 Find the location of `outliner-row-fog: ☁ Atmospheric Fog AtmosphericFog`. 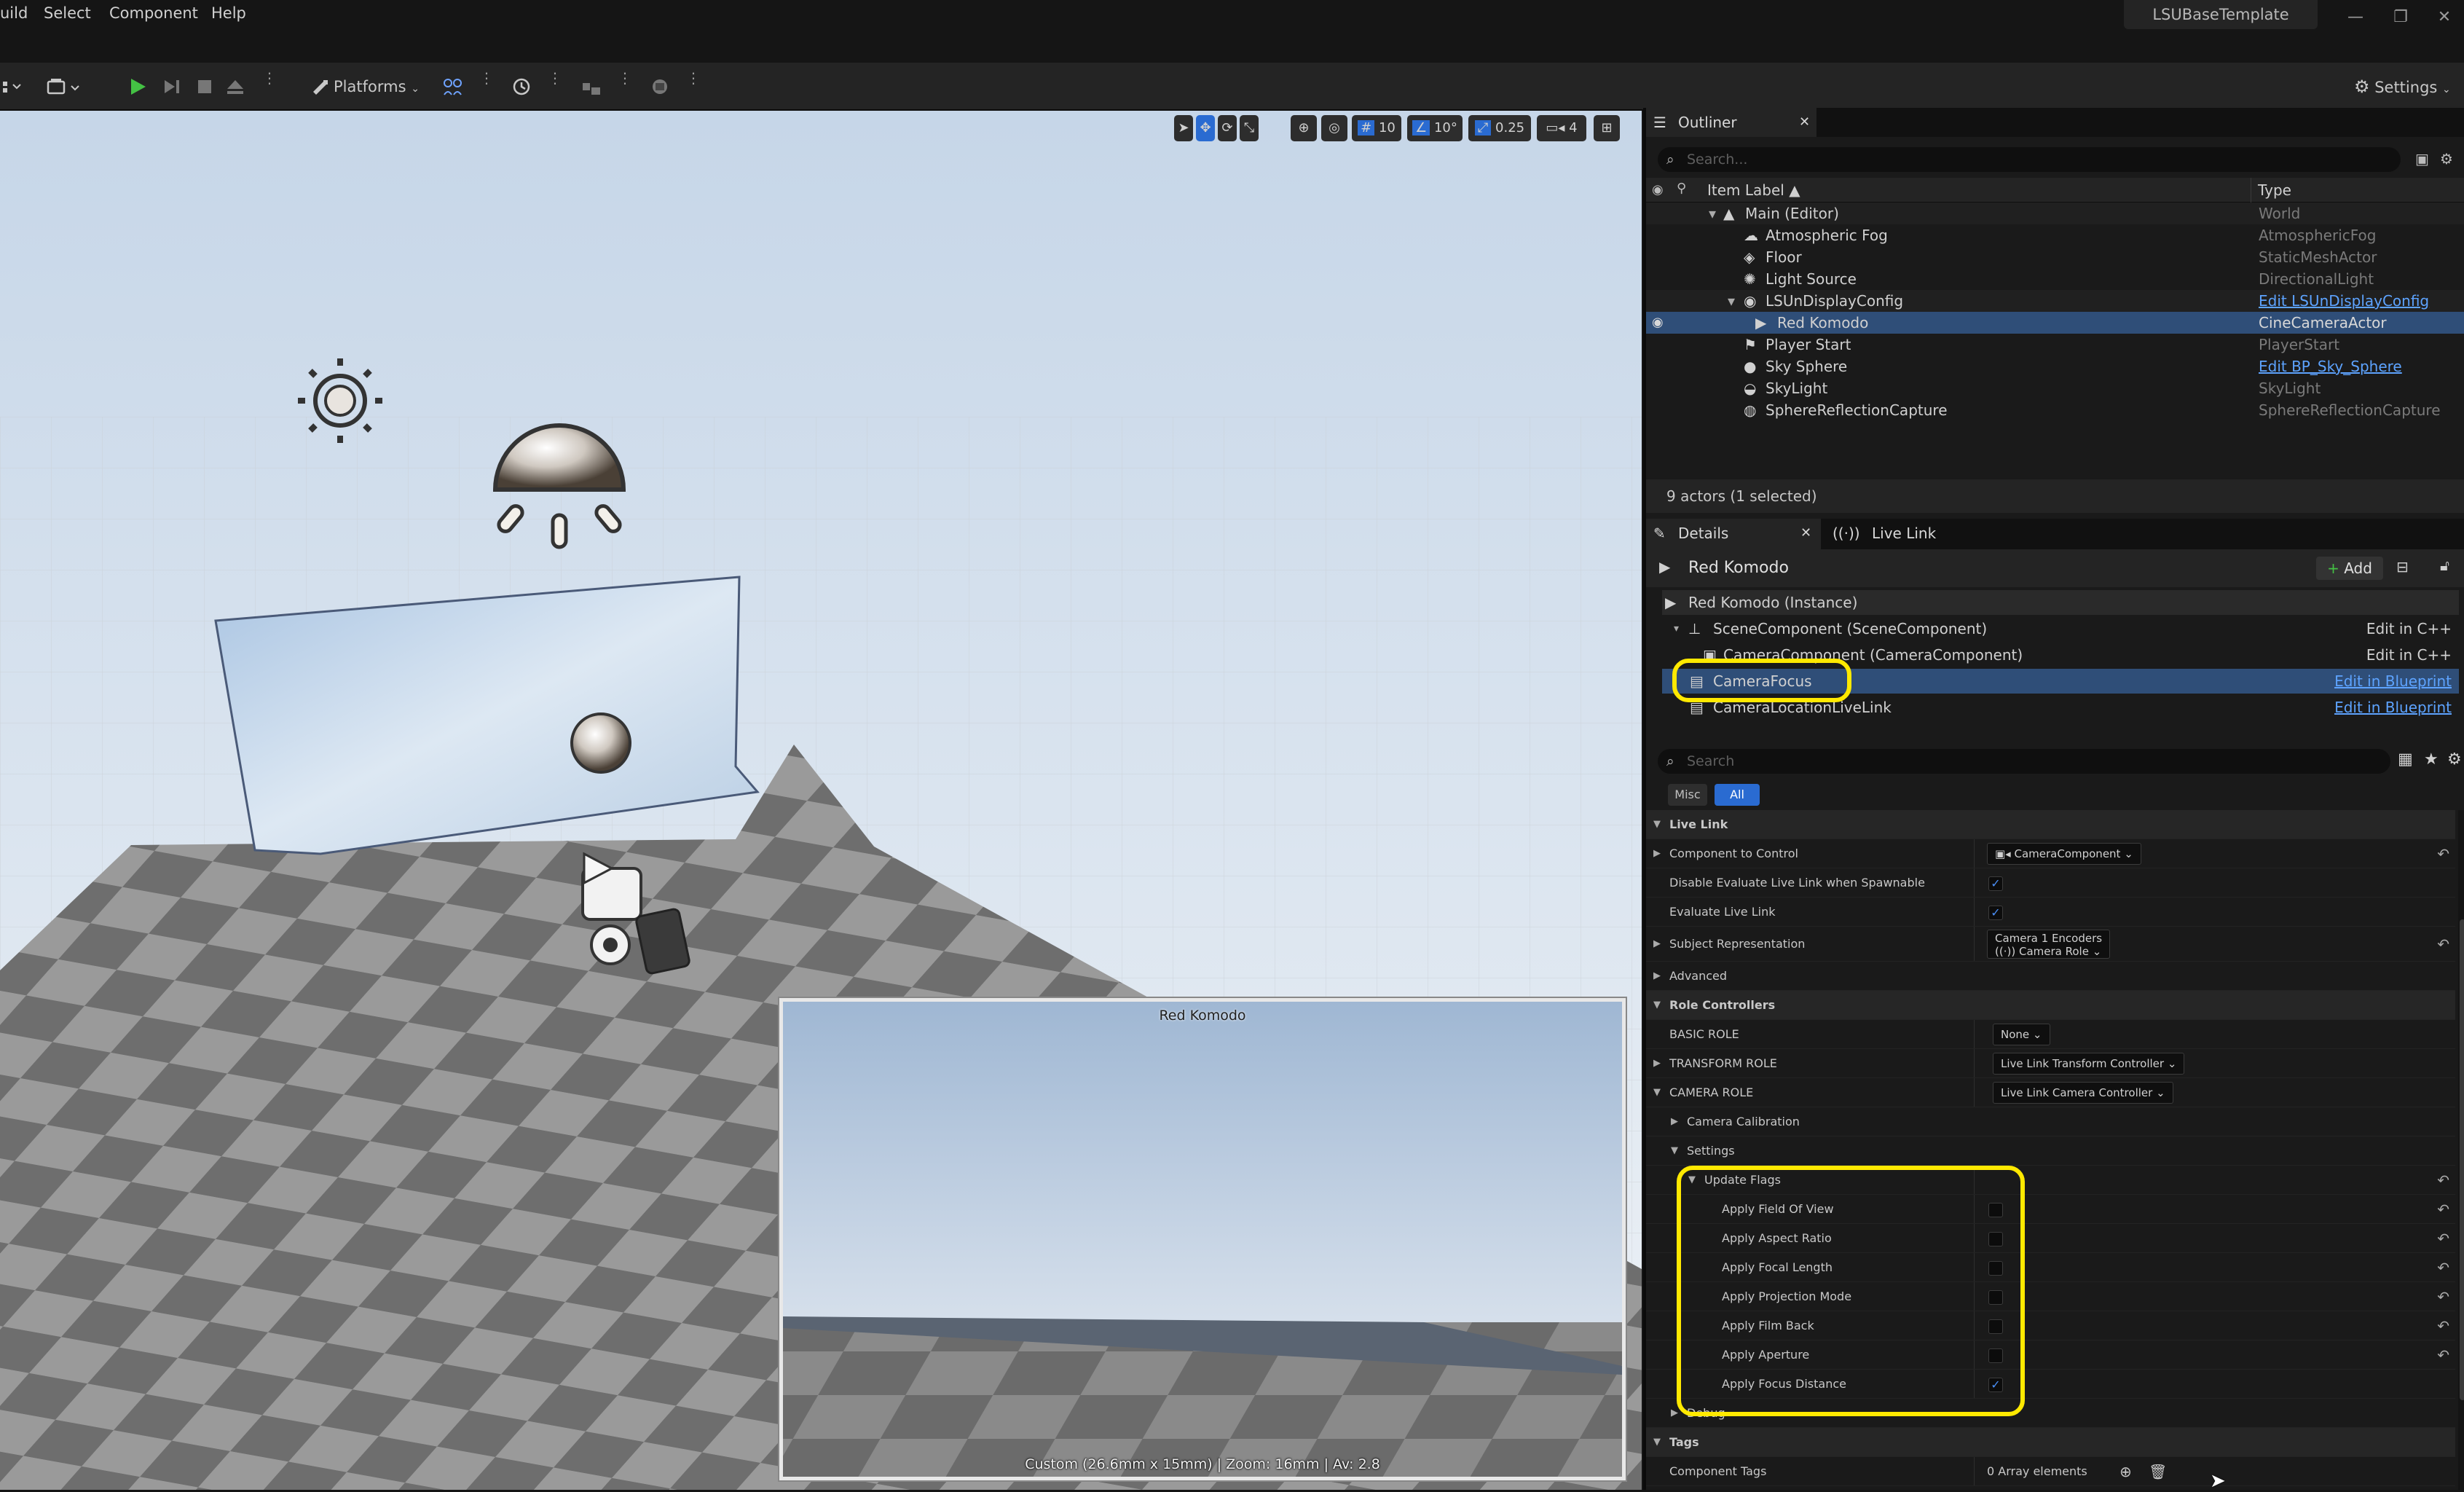

outliner-row-fog: ☁ Atmospheric Fog AtmosphericFog is located at coordinates (2055, 235).